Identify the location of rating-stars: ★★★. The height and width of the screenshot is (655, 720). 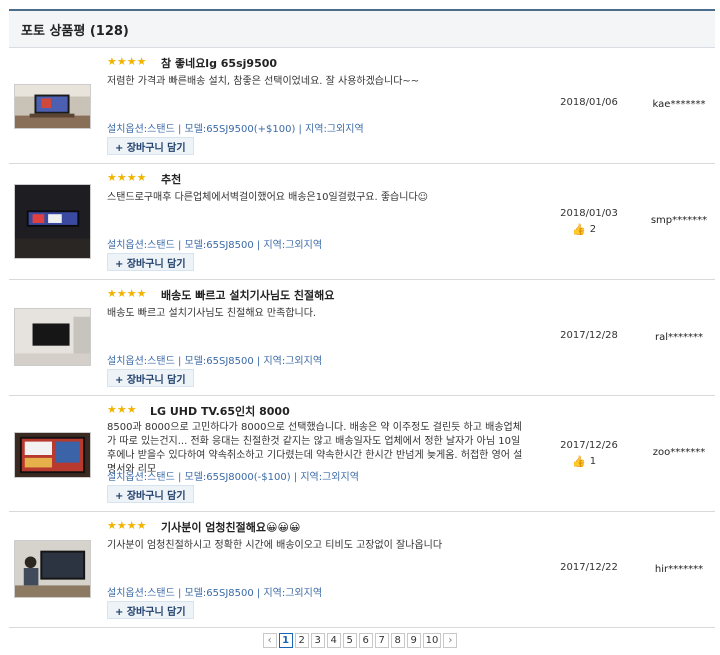
(122, 409).